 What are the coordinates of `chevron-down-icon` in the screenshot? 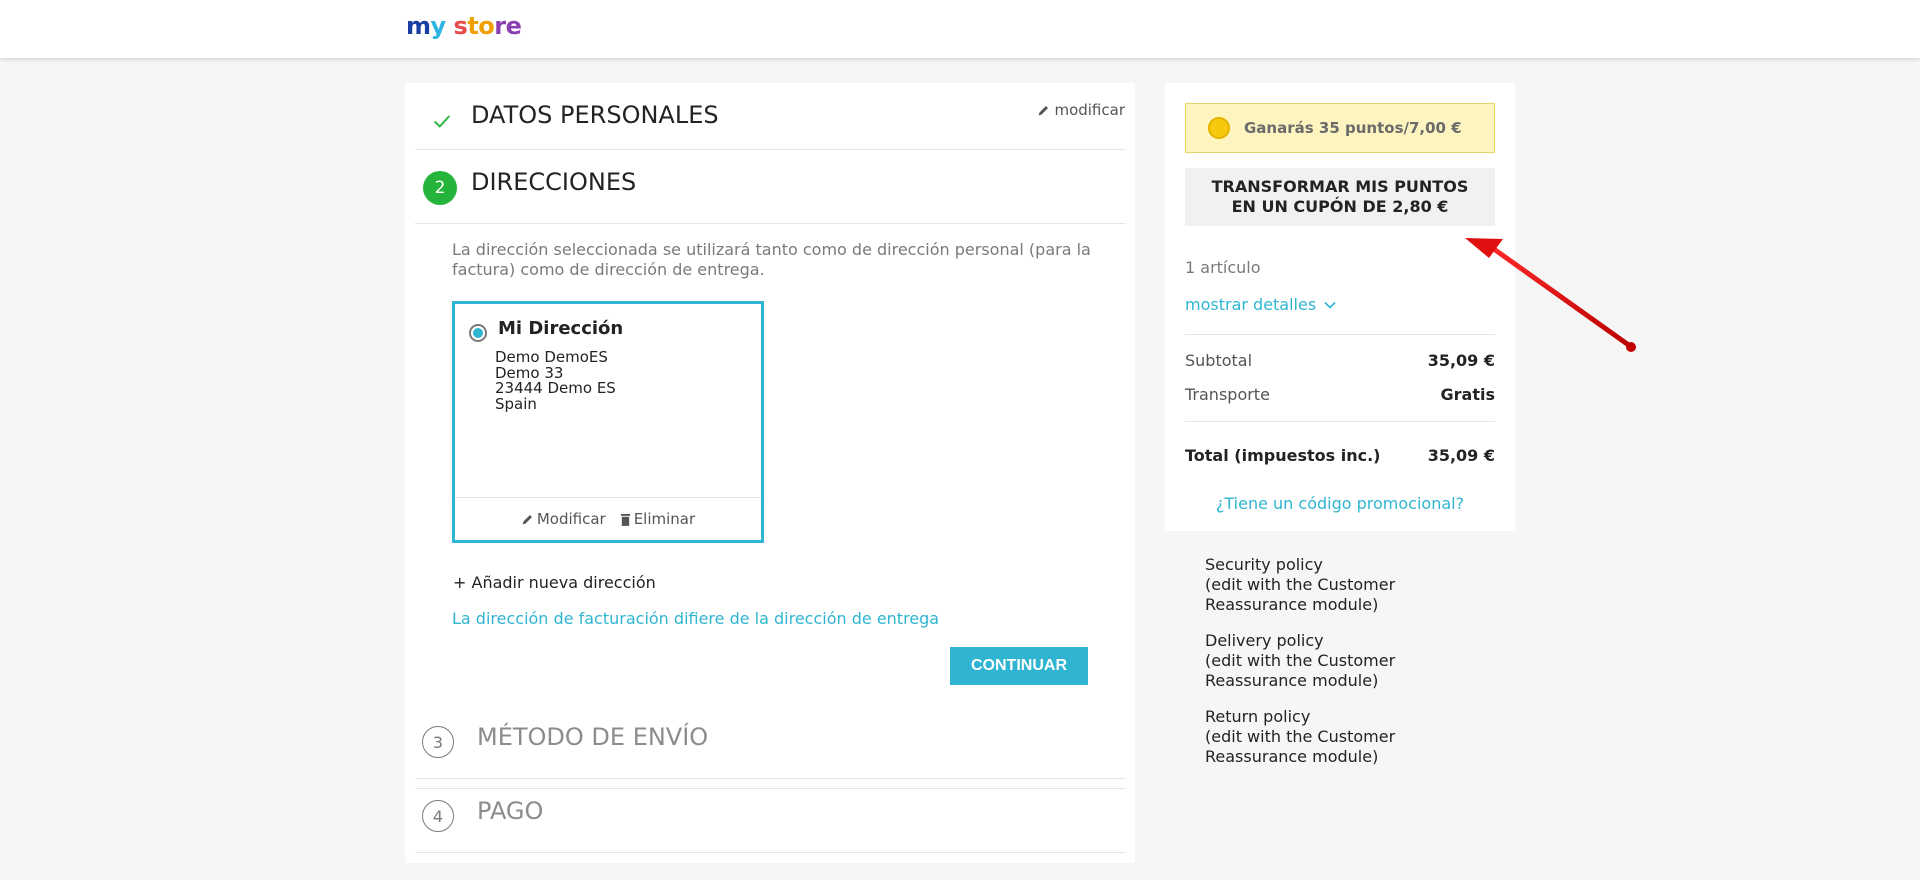 It's located at (1330, 305).